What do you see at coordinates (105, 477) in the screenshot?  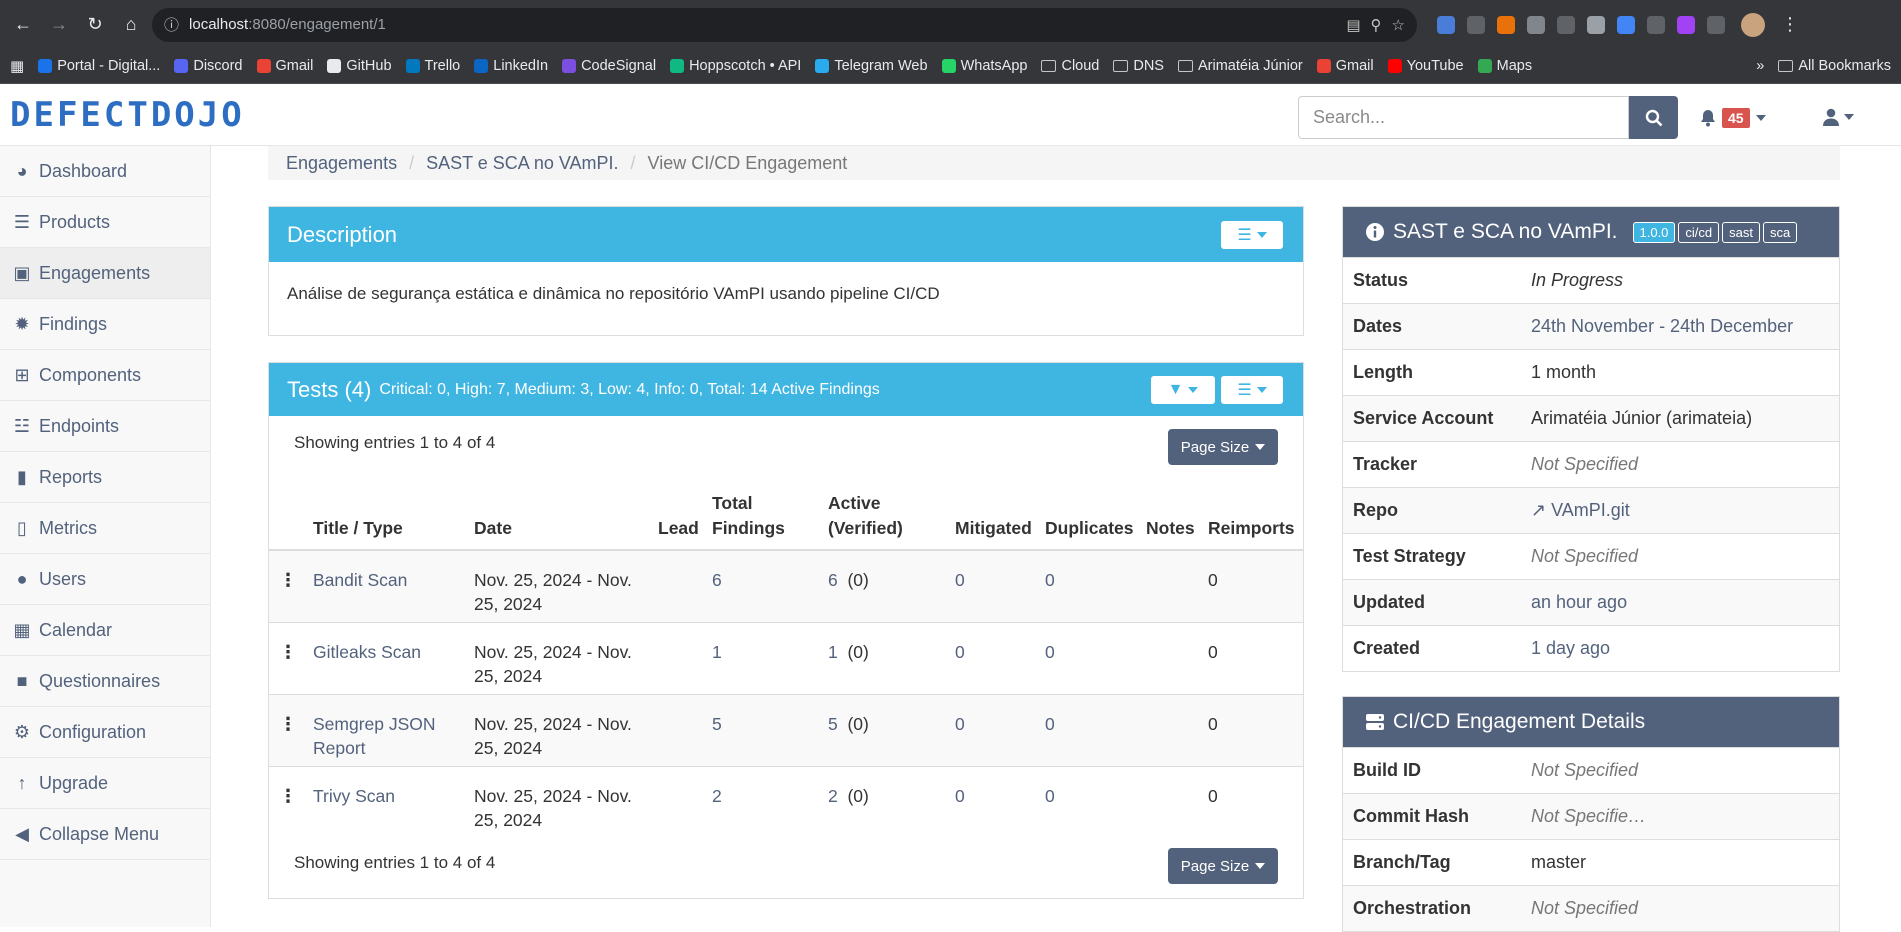 I see `sidebar-item-reports: ▮ Reports` at bounding box center [105, 477].